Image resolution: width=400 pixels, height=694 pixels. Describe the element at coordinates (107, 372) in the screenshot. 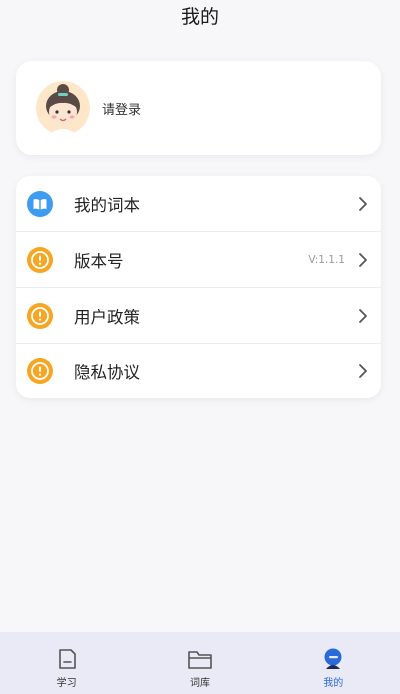

I see `menu-item-label: 隐私协议` at that location.